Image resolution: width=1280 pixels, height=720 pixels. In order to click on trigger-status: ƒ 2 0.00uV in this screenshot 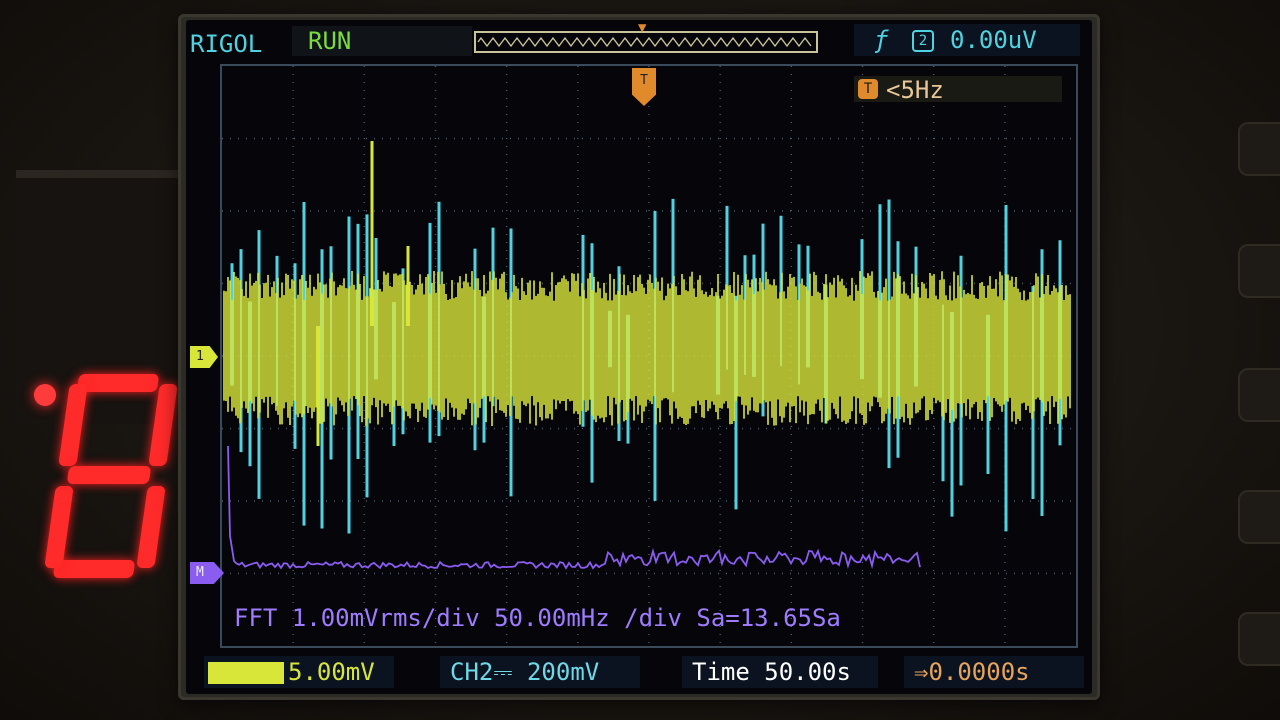, I will do `click(967, 40)`.